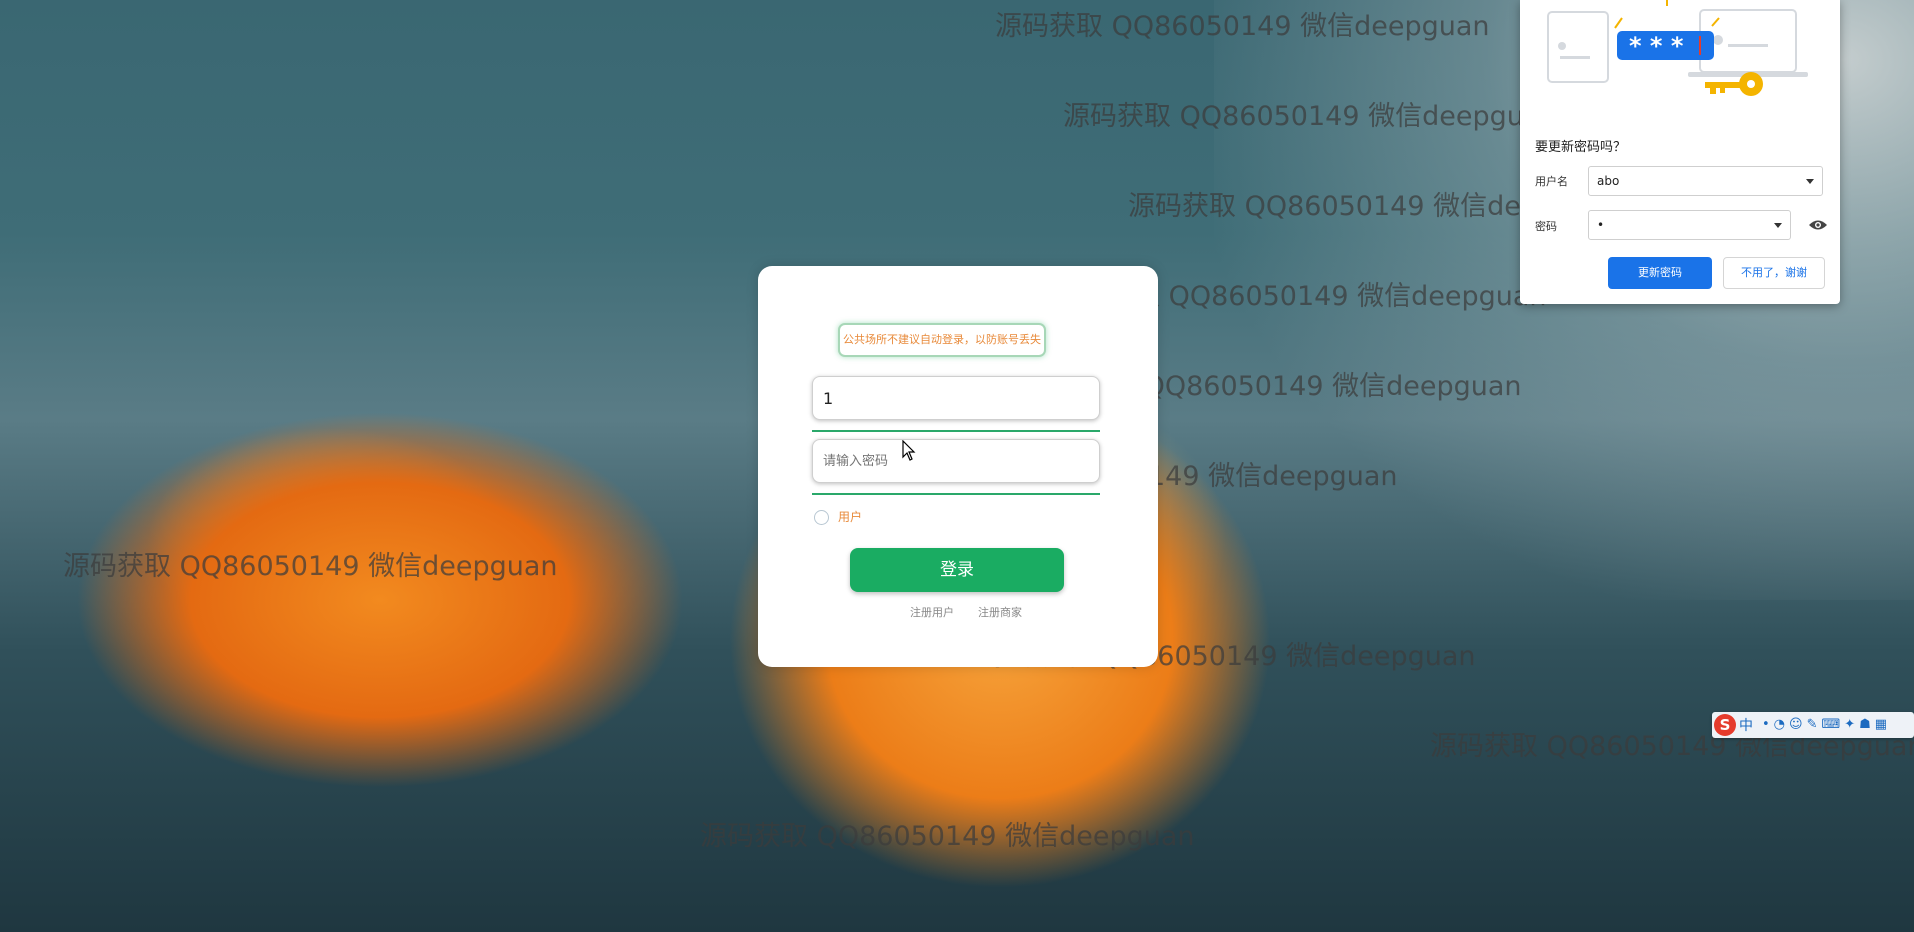 This screenshot has width=1914, height=932. What do you see at coordinates (956, 431) in the screenshot?
I see `username-underline` at bounding box center [956, 431].